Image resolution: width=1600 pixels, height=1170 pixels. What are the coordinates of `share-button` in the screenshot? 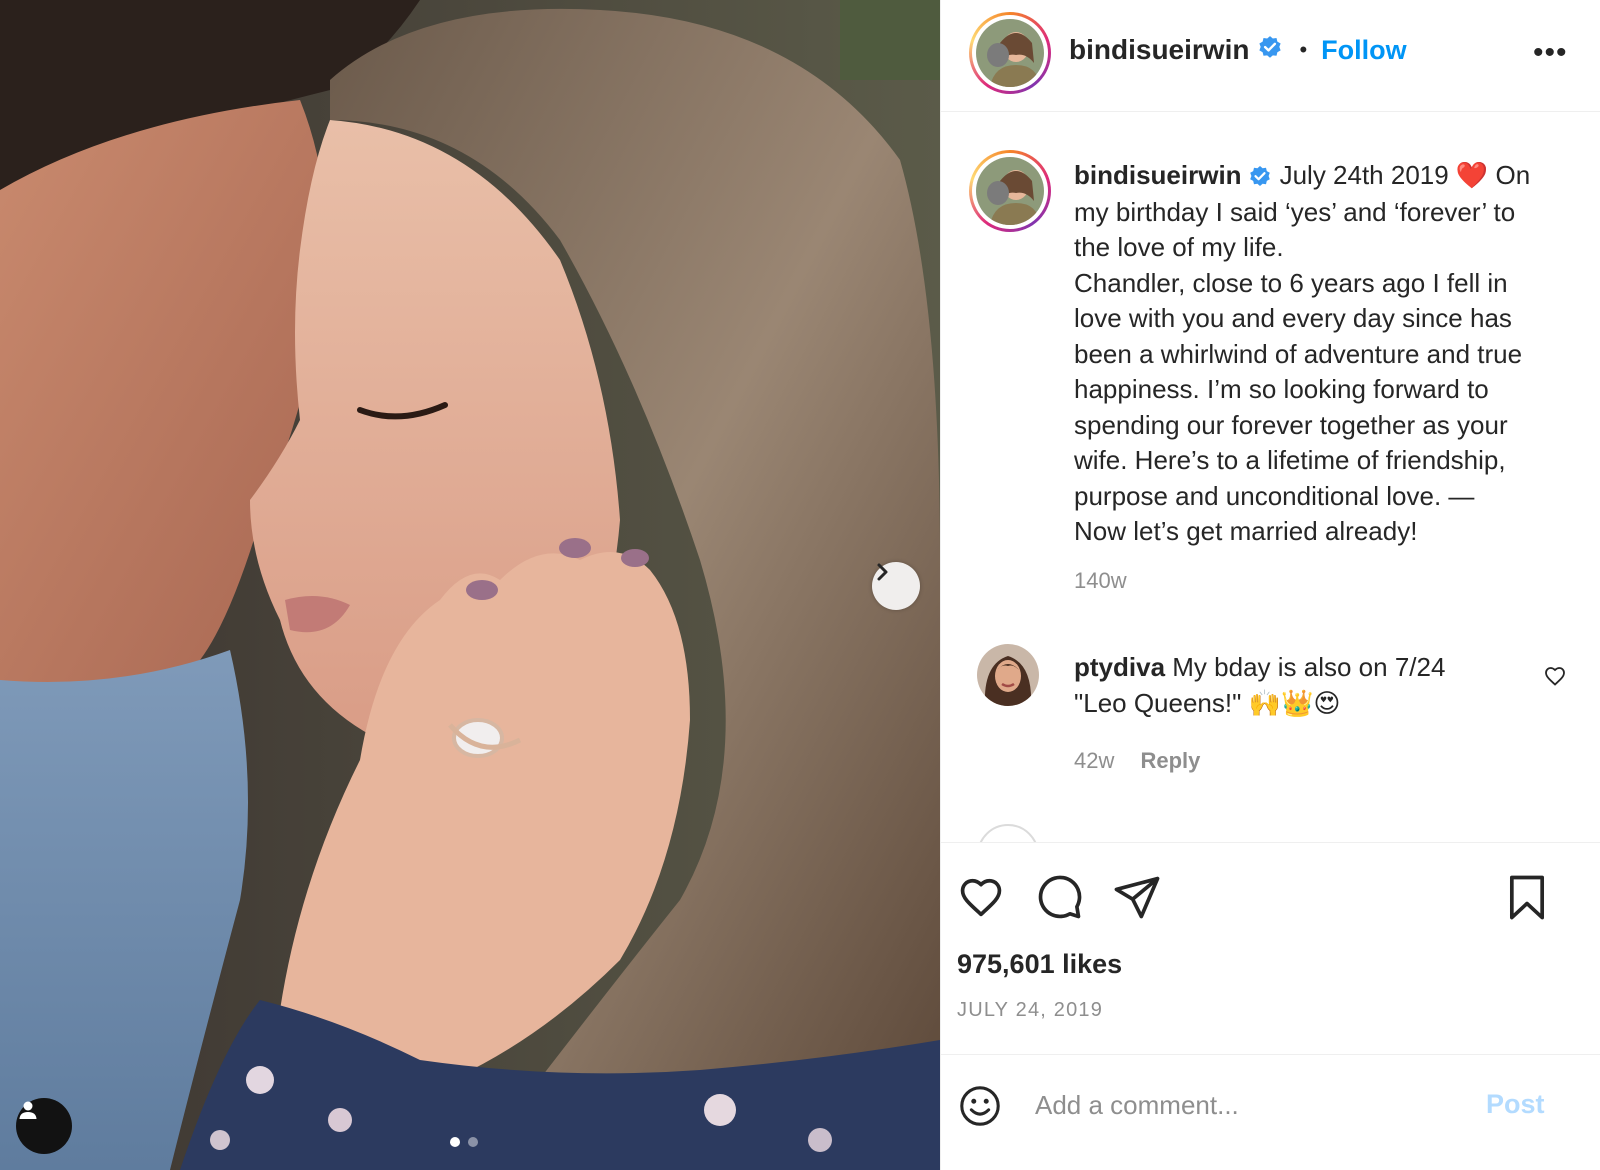 It's located at (1137, 899).